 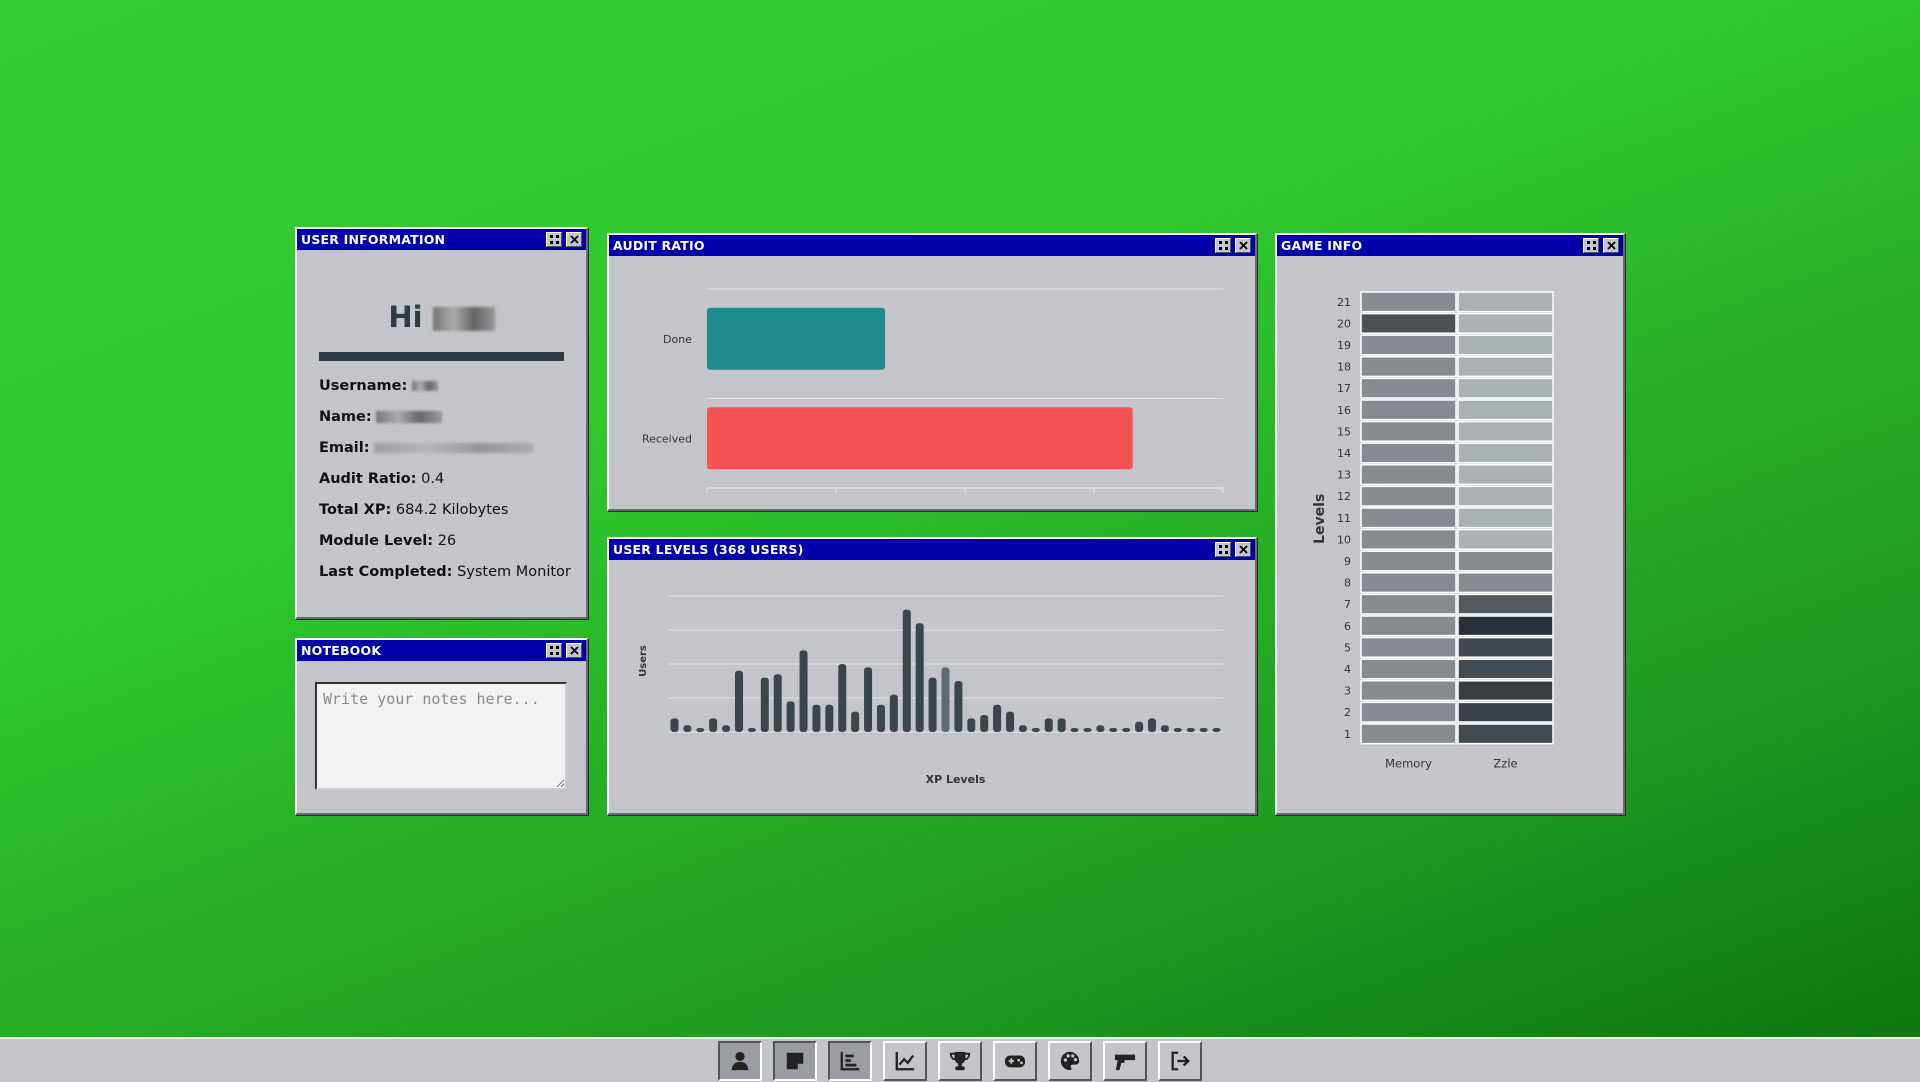 I want to click on user-levels-window: USER LEVELS (368 USERS) XP Levels Users, so click(x=932, y=676).